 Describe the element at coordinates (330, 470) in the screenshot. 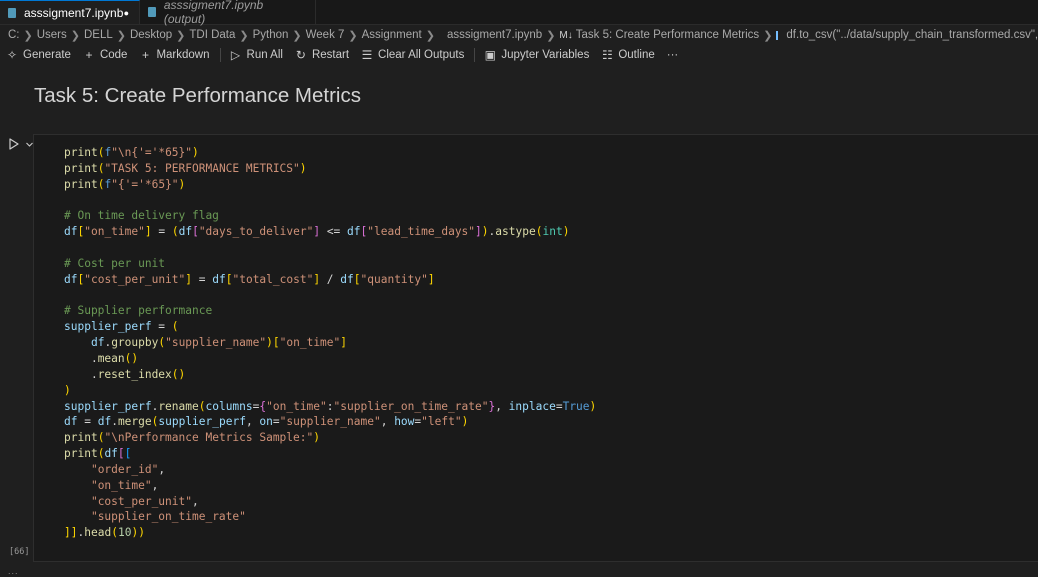

I see `code-line: "order_id",` at that location.